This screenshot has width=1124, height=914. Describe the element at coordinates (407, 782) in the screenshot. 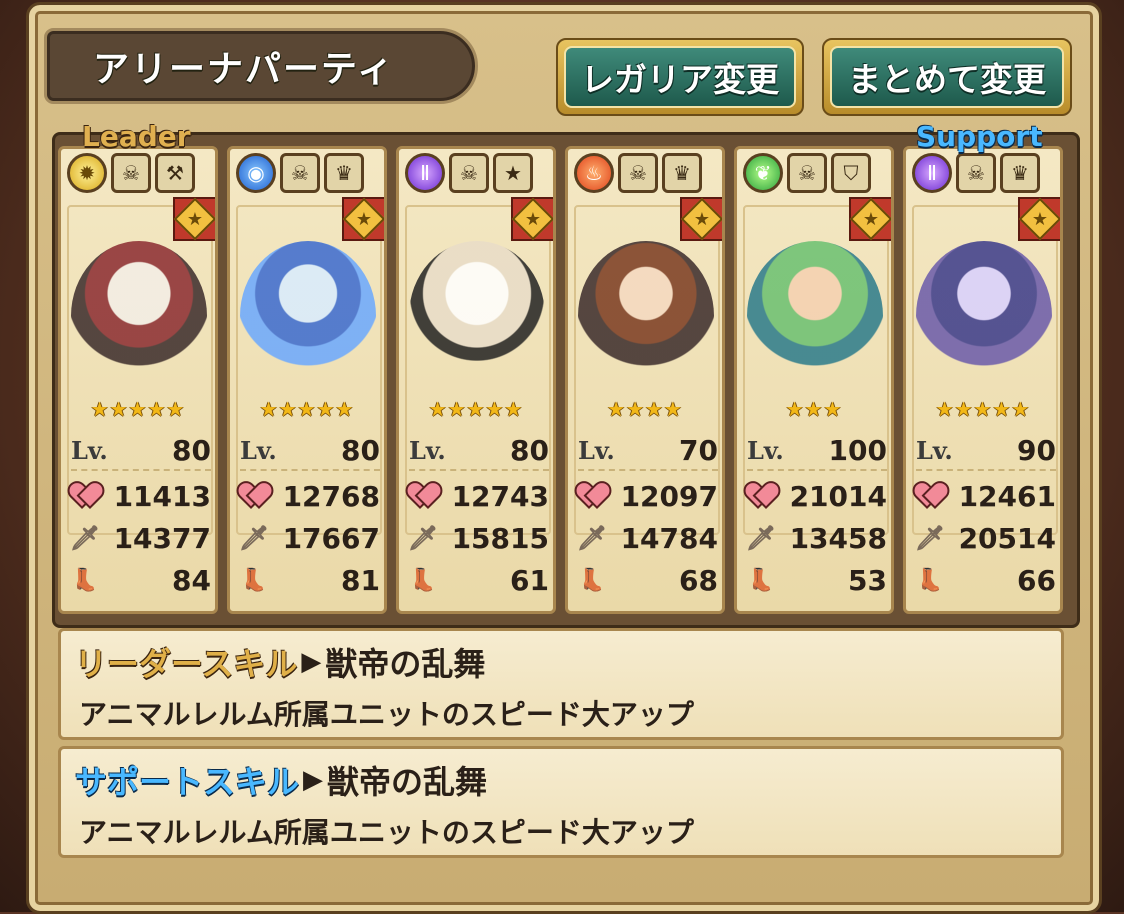

I see `support-skill-name: 獣帝の乱舞` at that location.